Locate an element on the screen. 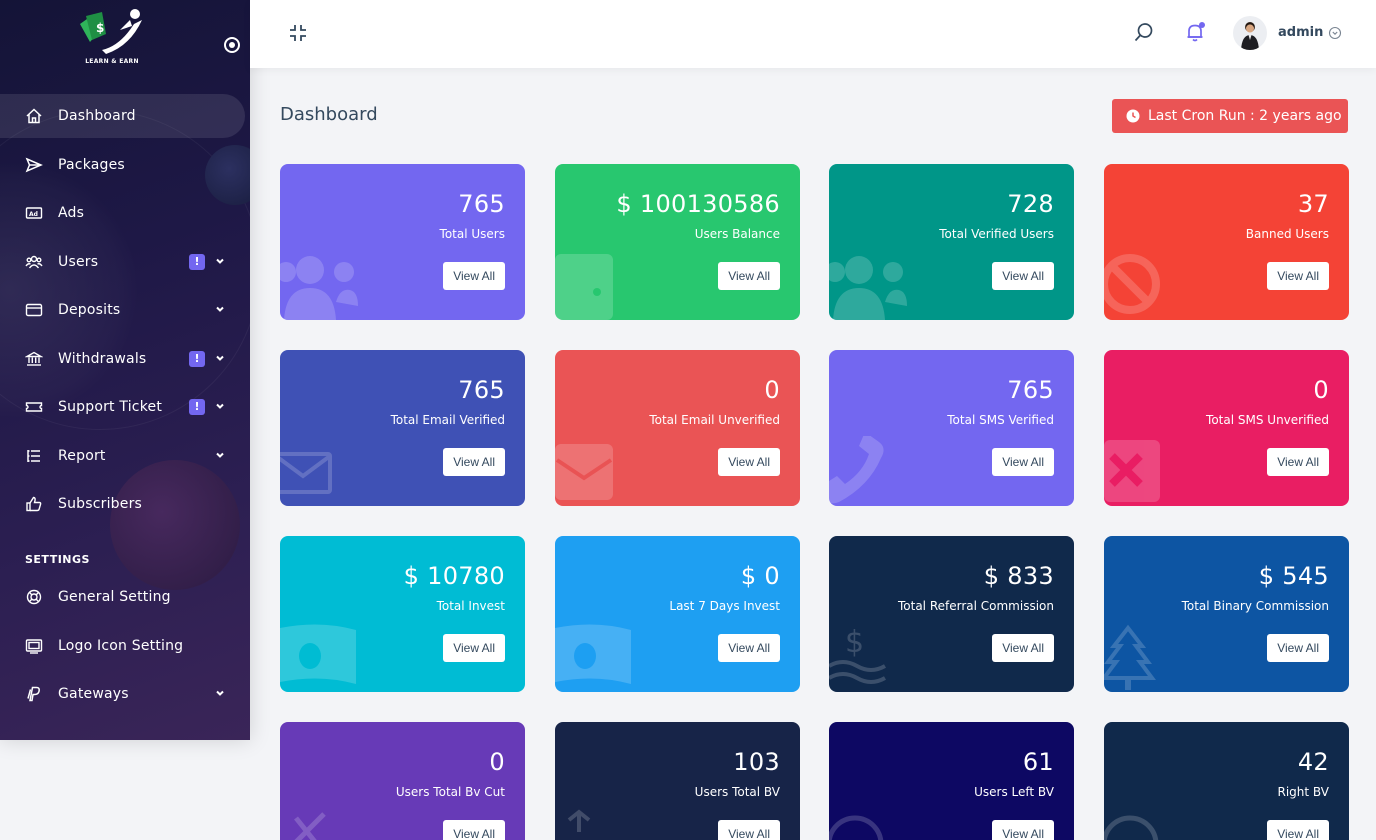 The height and width of the screenshot is (840, 1376). stat-card-total-invest: $ 10780 Total Invest View All is located at coordinates (402, 614).